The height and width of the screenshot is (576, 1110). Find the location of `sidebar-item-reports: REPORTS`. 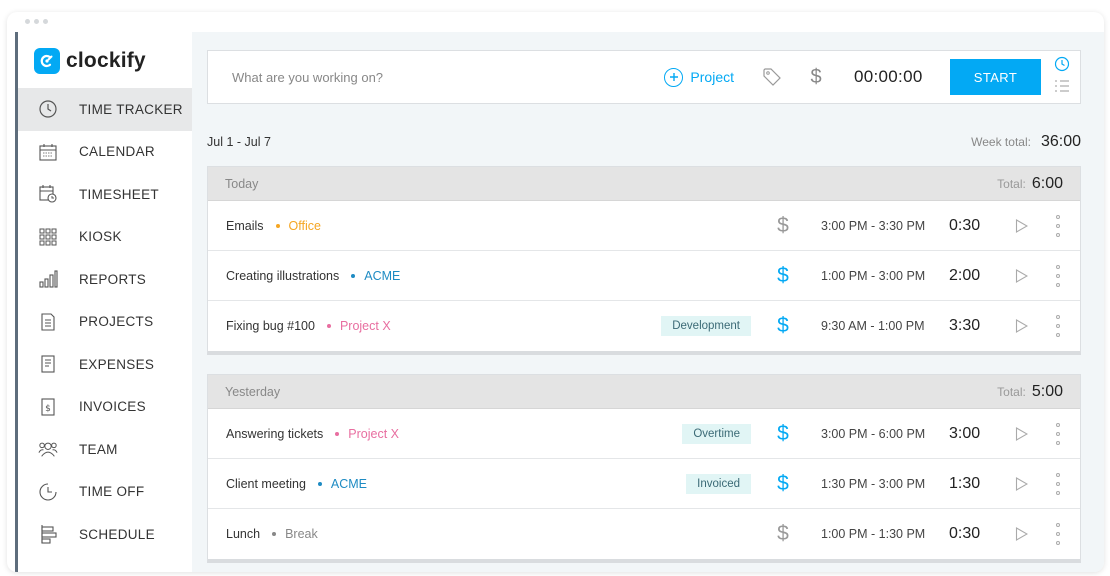

sidebar-item-reports: REPORTS is located at coordinates (105, 279).